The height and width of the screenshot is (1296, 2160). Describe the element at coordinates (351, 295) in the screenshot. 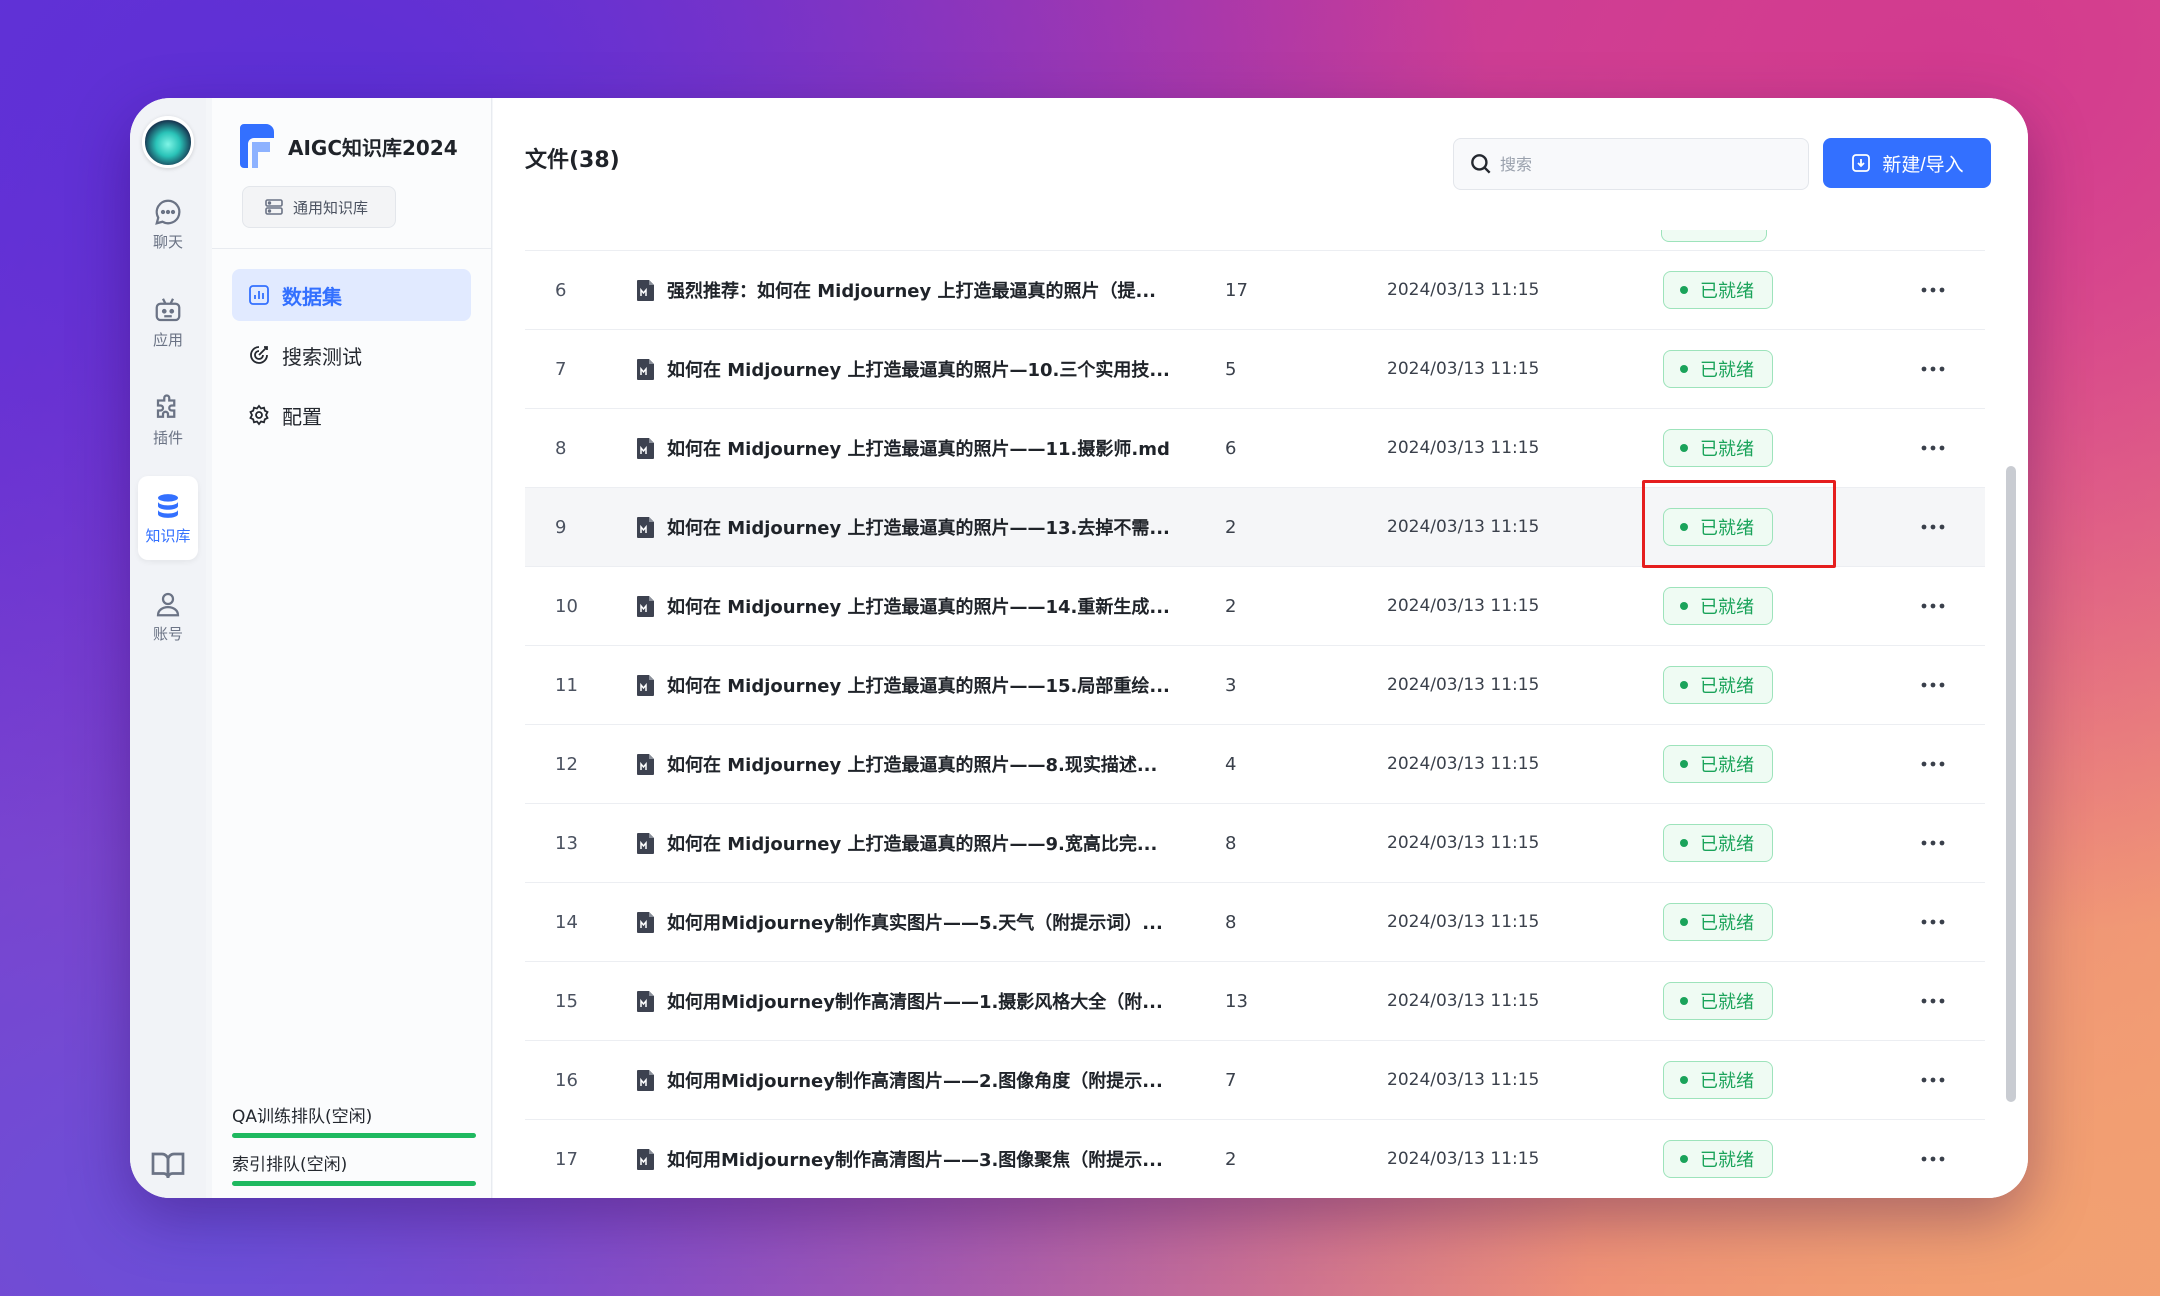

I see `nav-item-datasets: 数据集` at that location.